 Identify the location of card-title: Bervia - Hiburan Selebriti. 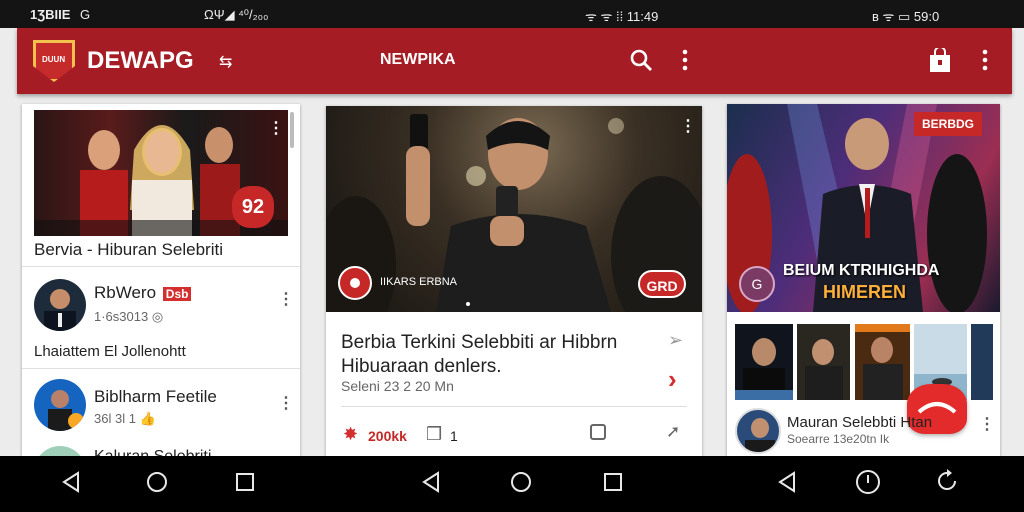
(128, 250).